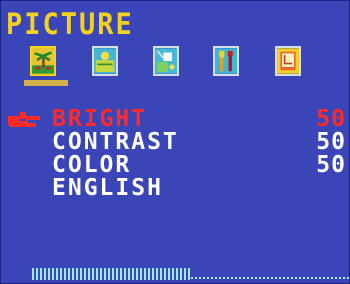 The width and height of the screenshot is (350, 284). I want to click on menu-item-label: COLOR, so click(92, 165).